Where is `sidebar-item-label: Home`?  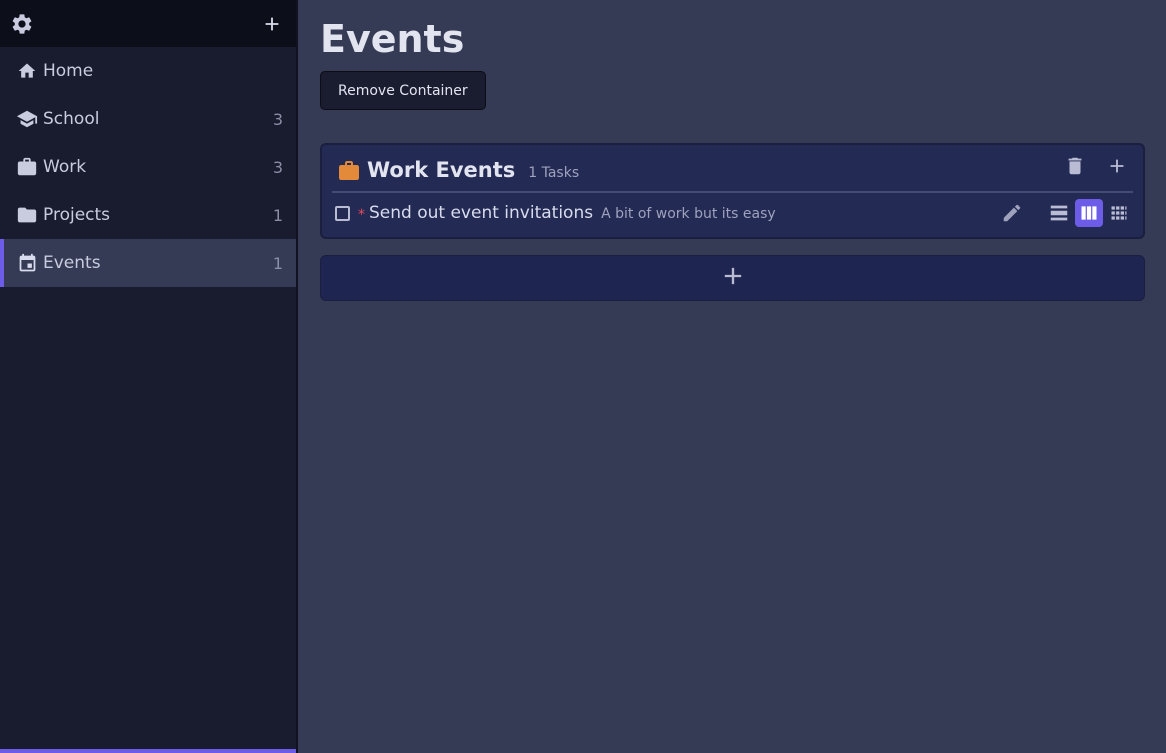
sidebar-item-label: Home is located at coordinates (68, 71).